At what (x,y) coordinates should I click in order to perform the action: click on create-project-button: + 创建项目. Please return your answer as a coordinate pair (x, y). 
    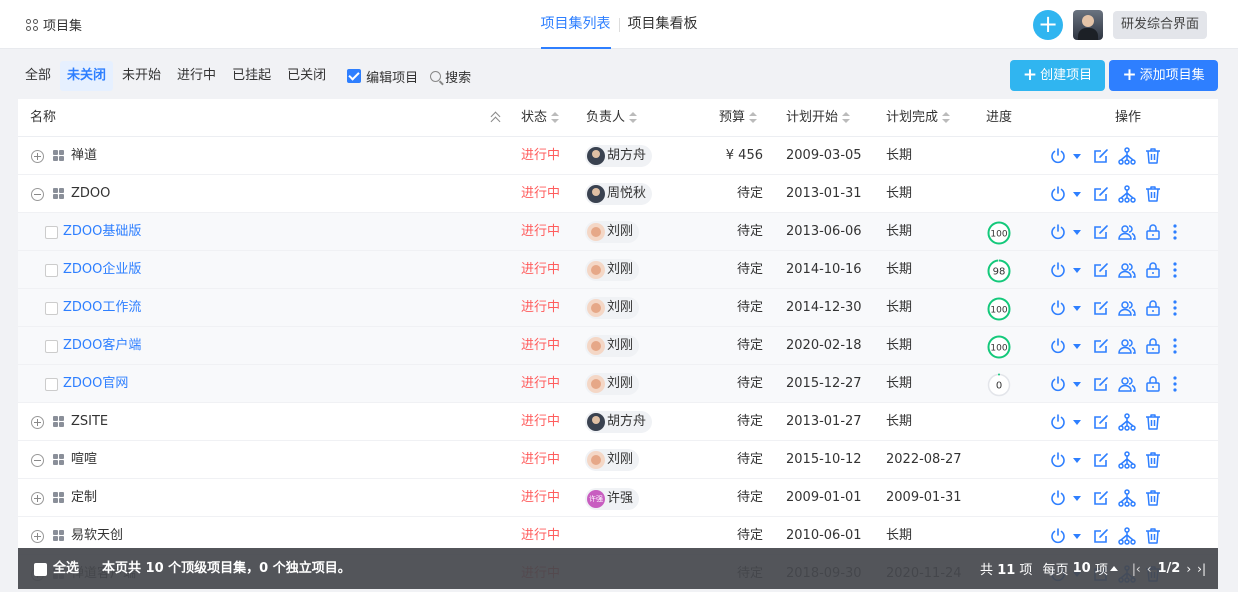
    Looking at the image, I should click on (1057, 75).